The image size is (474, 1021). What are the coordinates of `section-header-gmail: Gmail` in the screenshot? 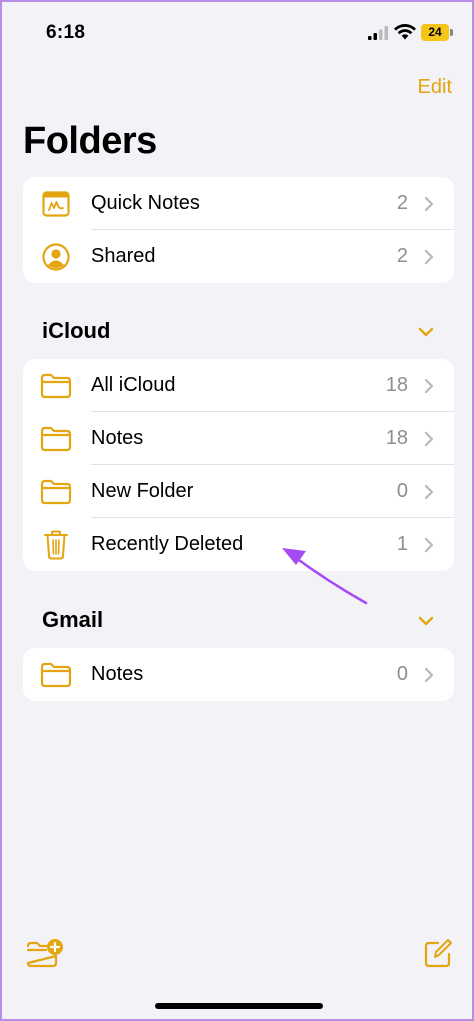 It's located at (72, 620).